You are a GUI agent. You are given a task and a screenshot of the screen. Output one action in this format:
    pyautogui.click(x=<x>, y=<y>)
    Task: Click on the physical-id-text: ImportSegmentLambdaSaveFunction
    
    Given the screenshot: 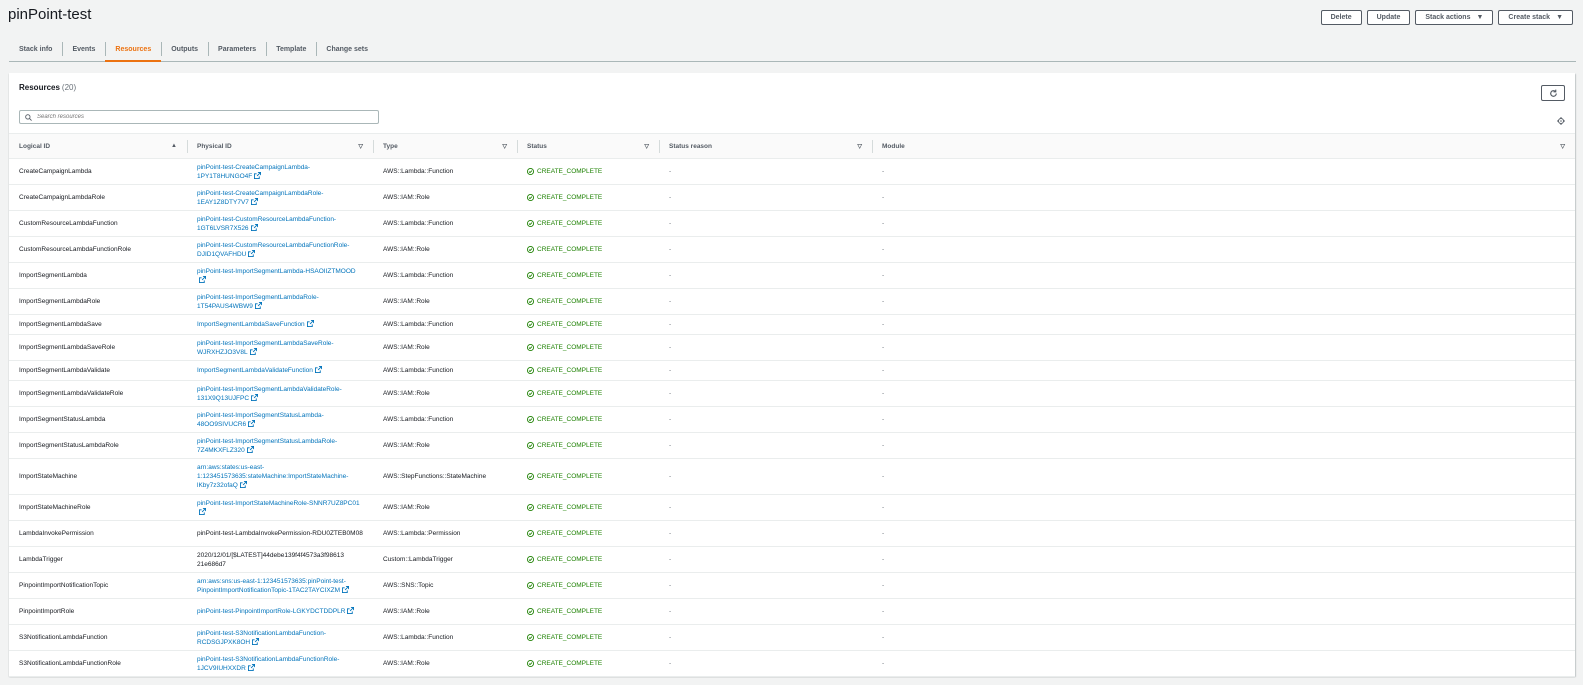 What is the action you would take?
    pyautogui.click(x=251, y=324)
    